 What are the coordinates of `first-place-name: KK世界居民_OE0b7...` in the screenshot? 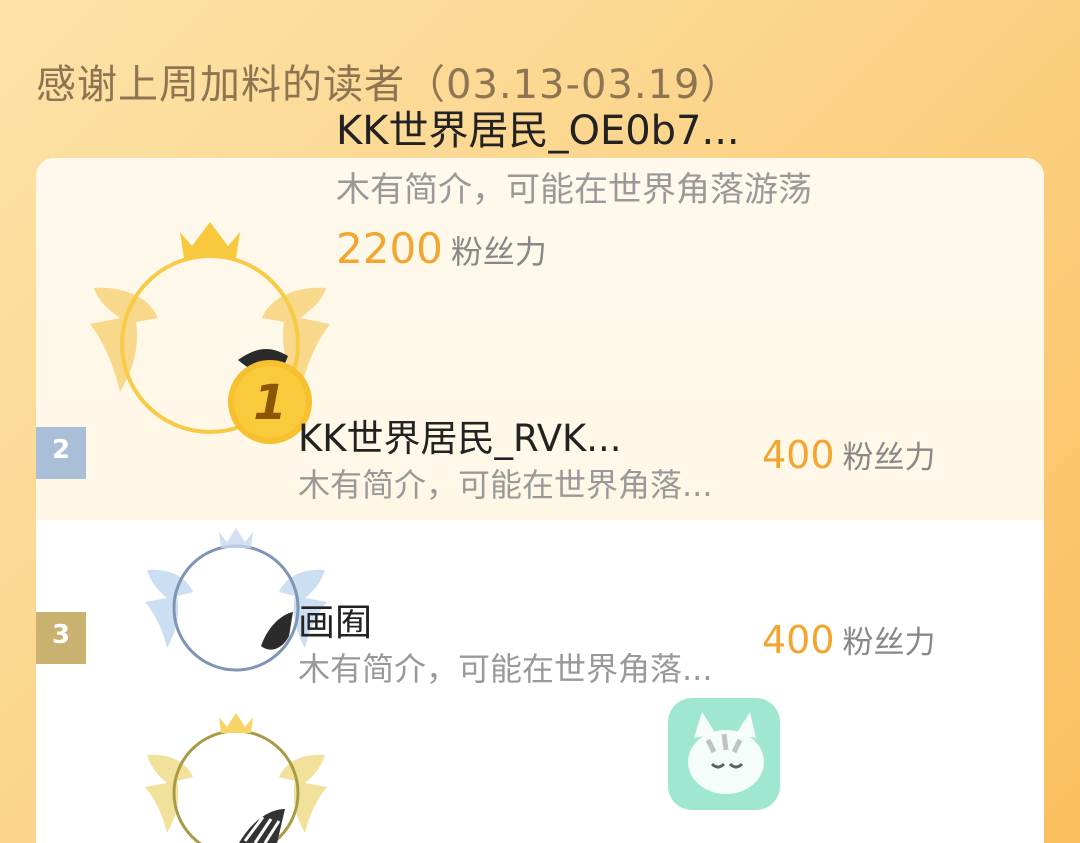 It's located at (538, 127).